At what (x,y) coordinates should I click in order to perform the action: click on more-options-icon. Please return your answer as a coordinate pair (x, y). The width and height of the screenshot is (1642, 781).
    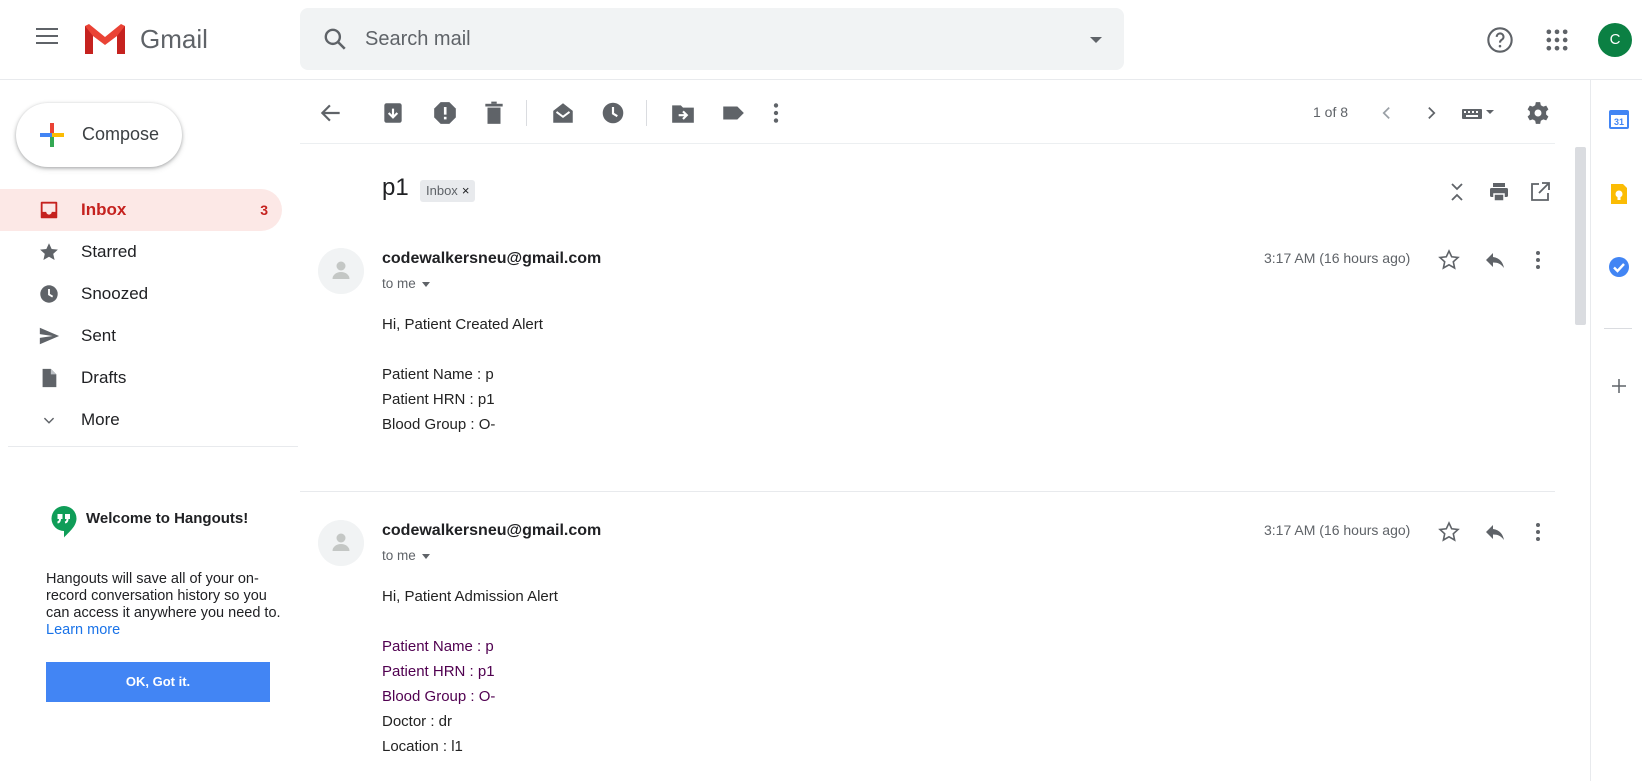
    Looking at the image, I should click on (776, 113).